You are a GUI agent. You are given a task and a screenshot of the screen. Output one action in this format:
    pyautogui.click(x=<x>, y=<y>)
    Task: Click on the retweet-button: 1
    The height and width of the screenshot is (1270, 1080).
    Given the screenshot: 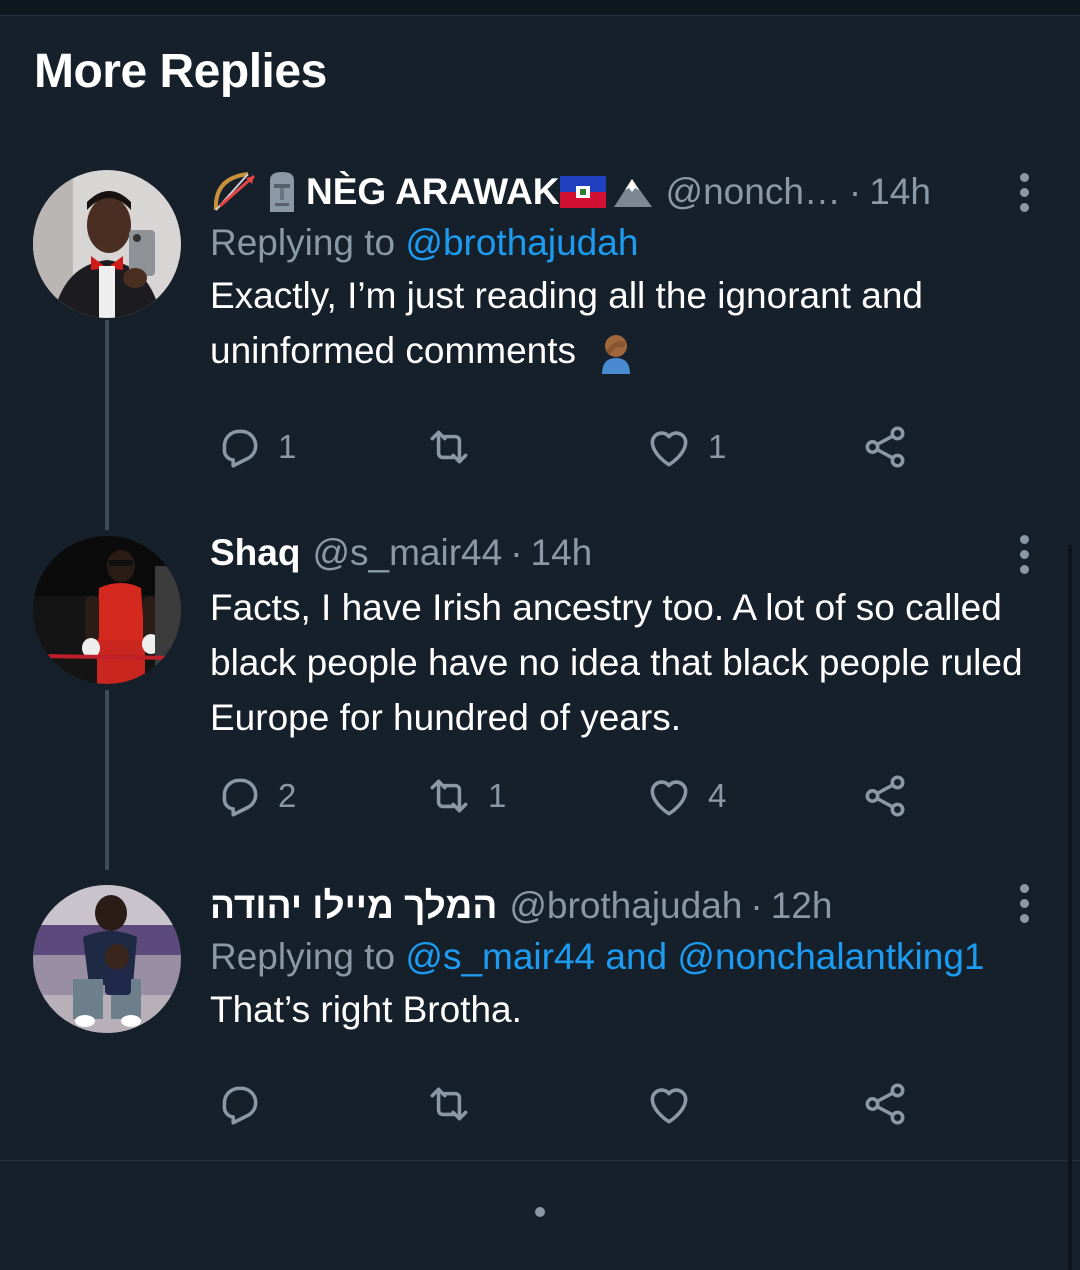 What is the action you would take?
    pyautogui.click(x=465, y=796)
    